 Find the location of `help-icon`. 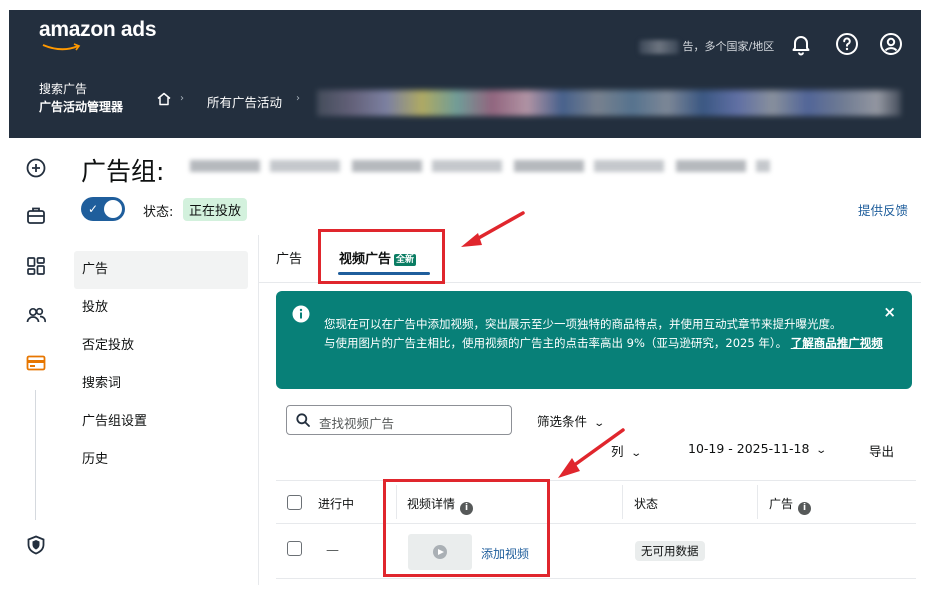

help-icon is located at coordinates (847, 44).